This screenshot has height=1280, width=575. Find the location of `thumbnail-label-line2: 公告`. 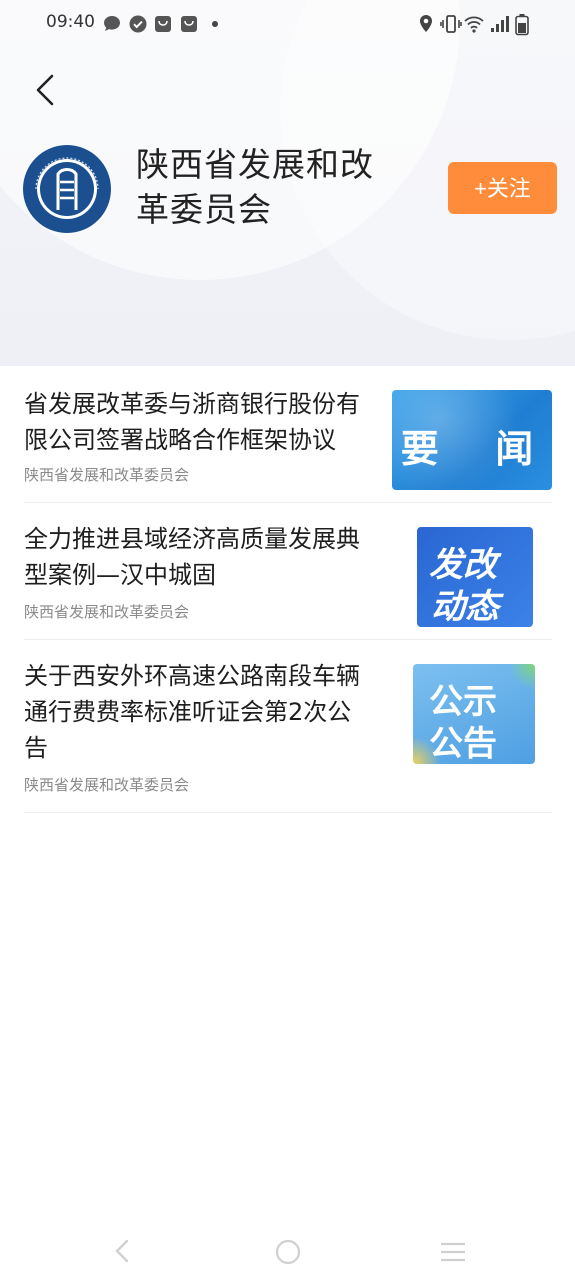

thumbnail-label-line2: 公告 is located at coordinates (463, 744).